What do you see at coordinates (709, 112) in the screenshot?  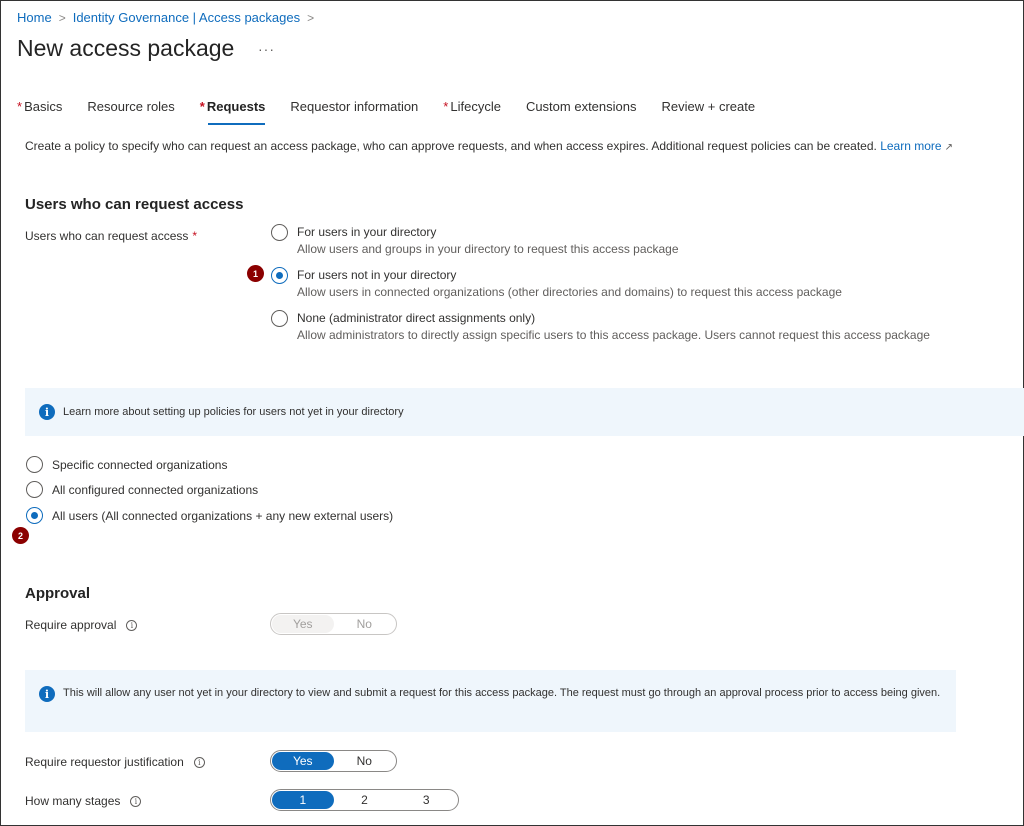 I see `tab-review-create: Review + create` at bounding box center [709, 112].